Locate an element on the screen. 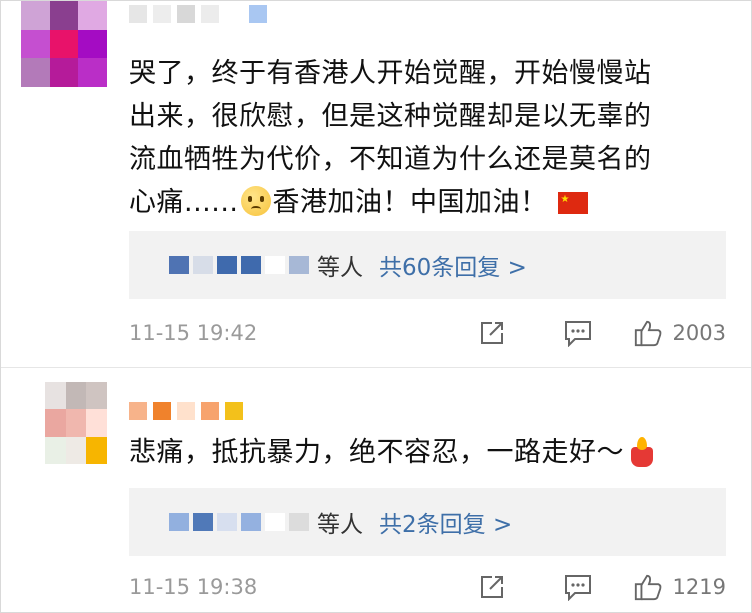  like-button: 2003 is located at coordinates (679, 333).